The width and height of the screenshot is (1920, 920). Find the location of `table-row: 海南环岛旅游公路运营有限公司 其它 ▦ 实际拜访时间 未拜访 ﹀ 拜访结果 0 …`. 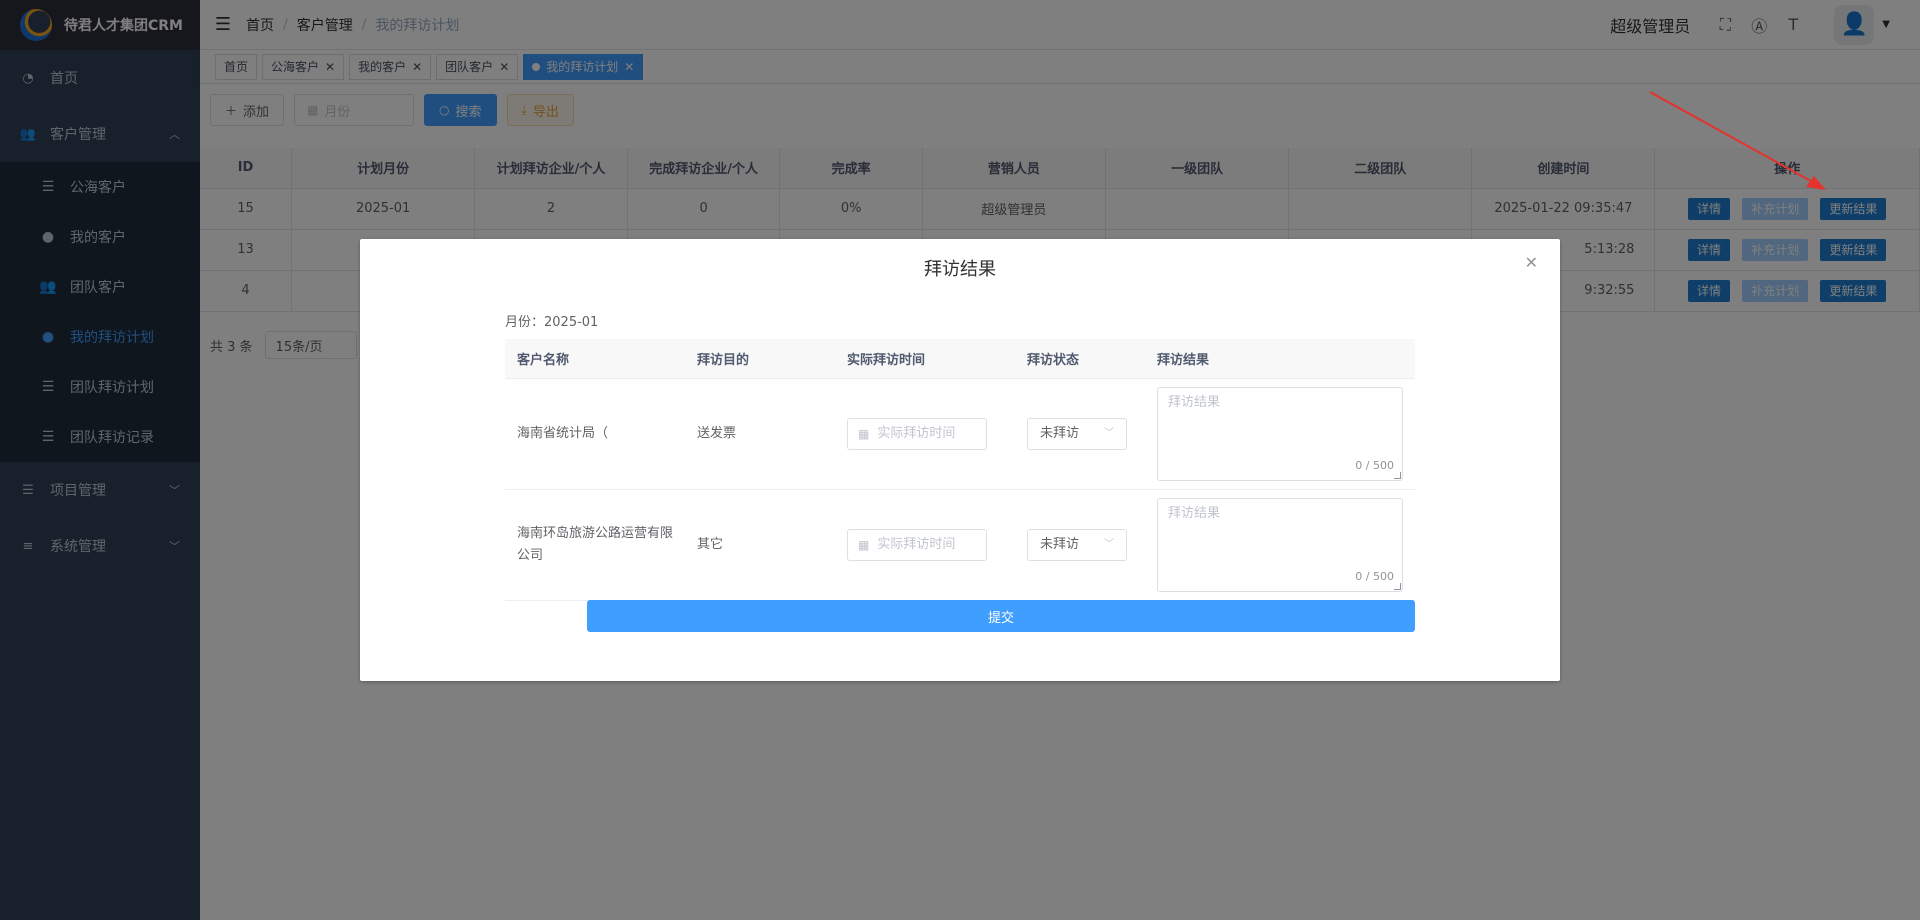

table-row: 海南环岛旅游公路运营有限公司 其它 ▦ 实际拜访时间 未拜访 ﹀ 拜访结果 0 … is located at coordinates (960, 545).